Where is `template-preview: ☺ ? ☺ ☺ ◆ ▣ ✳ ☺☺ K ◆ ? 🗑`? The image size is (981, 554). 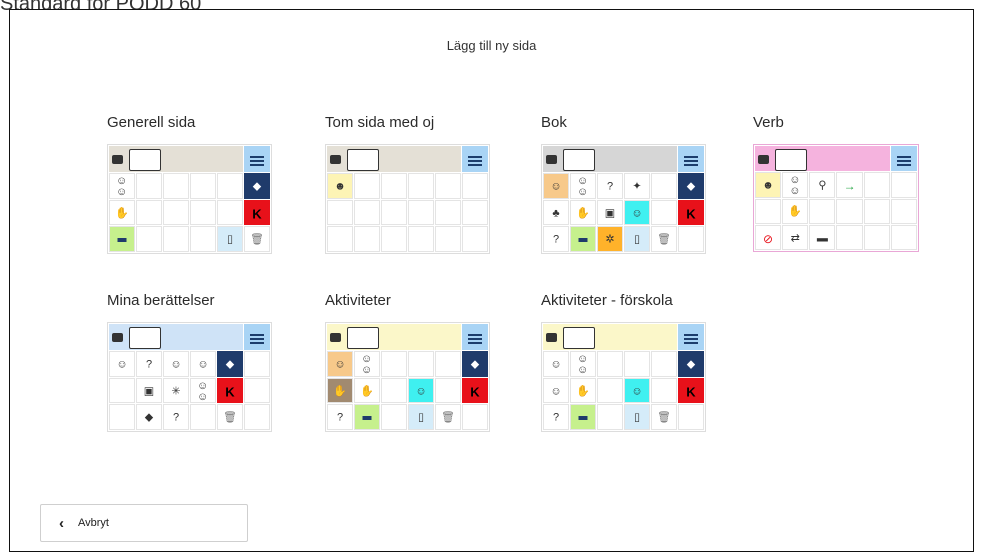 template-preview: ☺ ? ☺ ☺ ◆ ▣ ✳ ☺☺ K ◆ ? 🗑 is located at coordinates (189, 377).